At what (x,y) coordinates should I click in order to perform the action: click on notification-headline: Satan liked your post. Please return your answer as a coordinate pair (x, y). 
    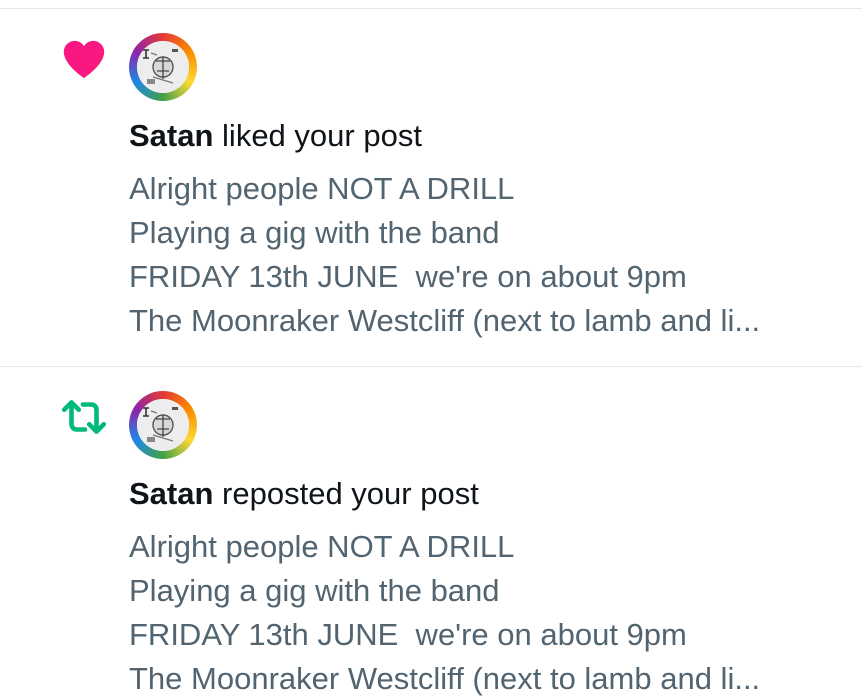
    Looking at the image, I should click on (275, 136).